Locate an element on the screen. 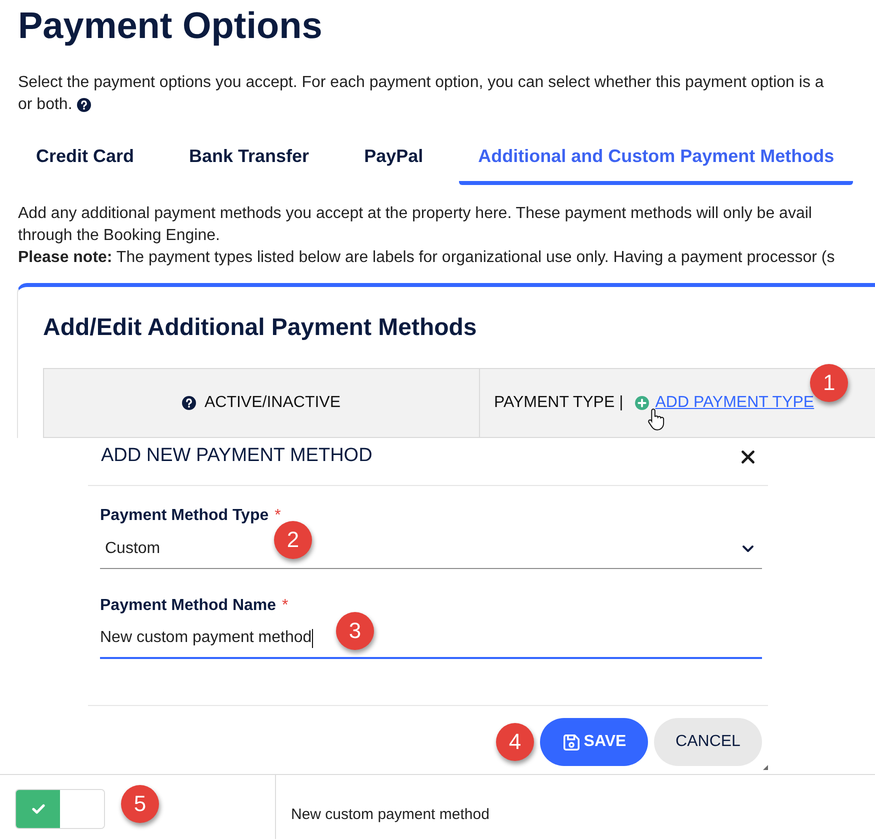  close-icon is located at coordinates (748, 457).